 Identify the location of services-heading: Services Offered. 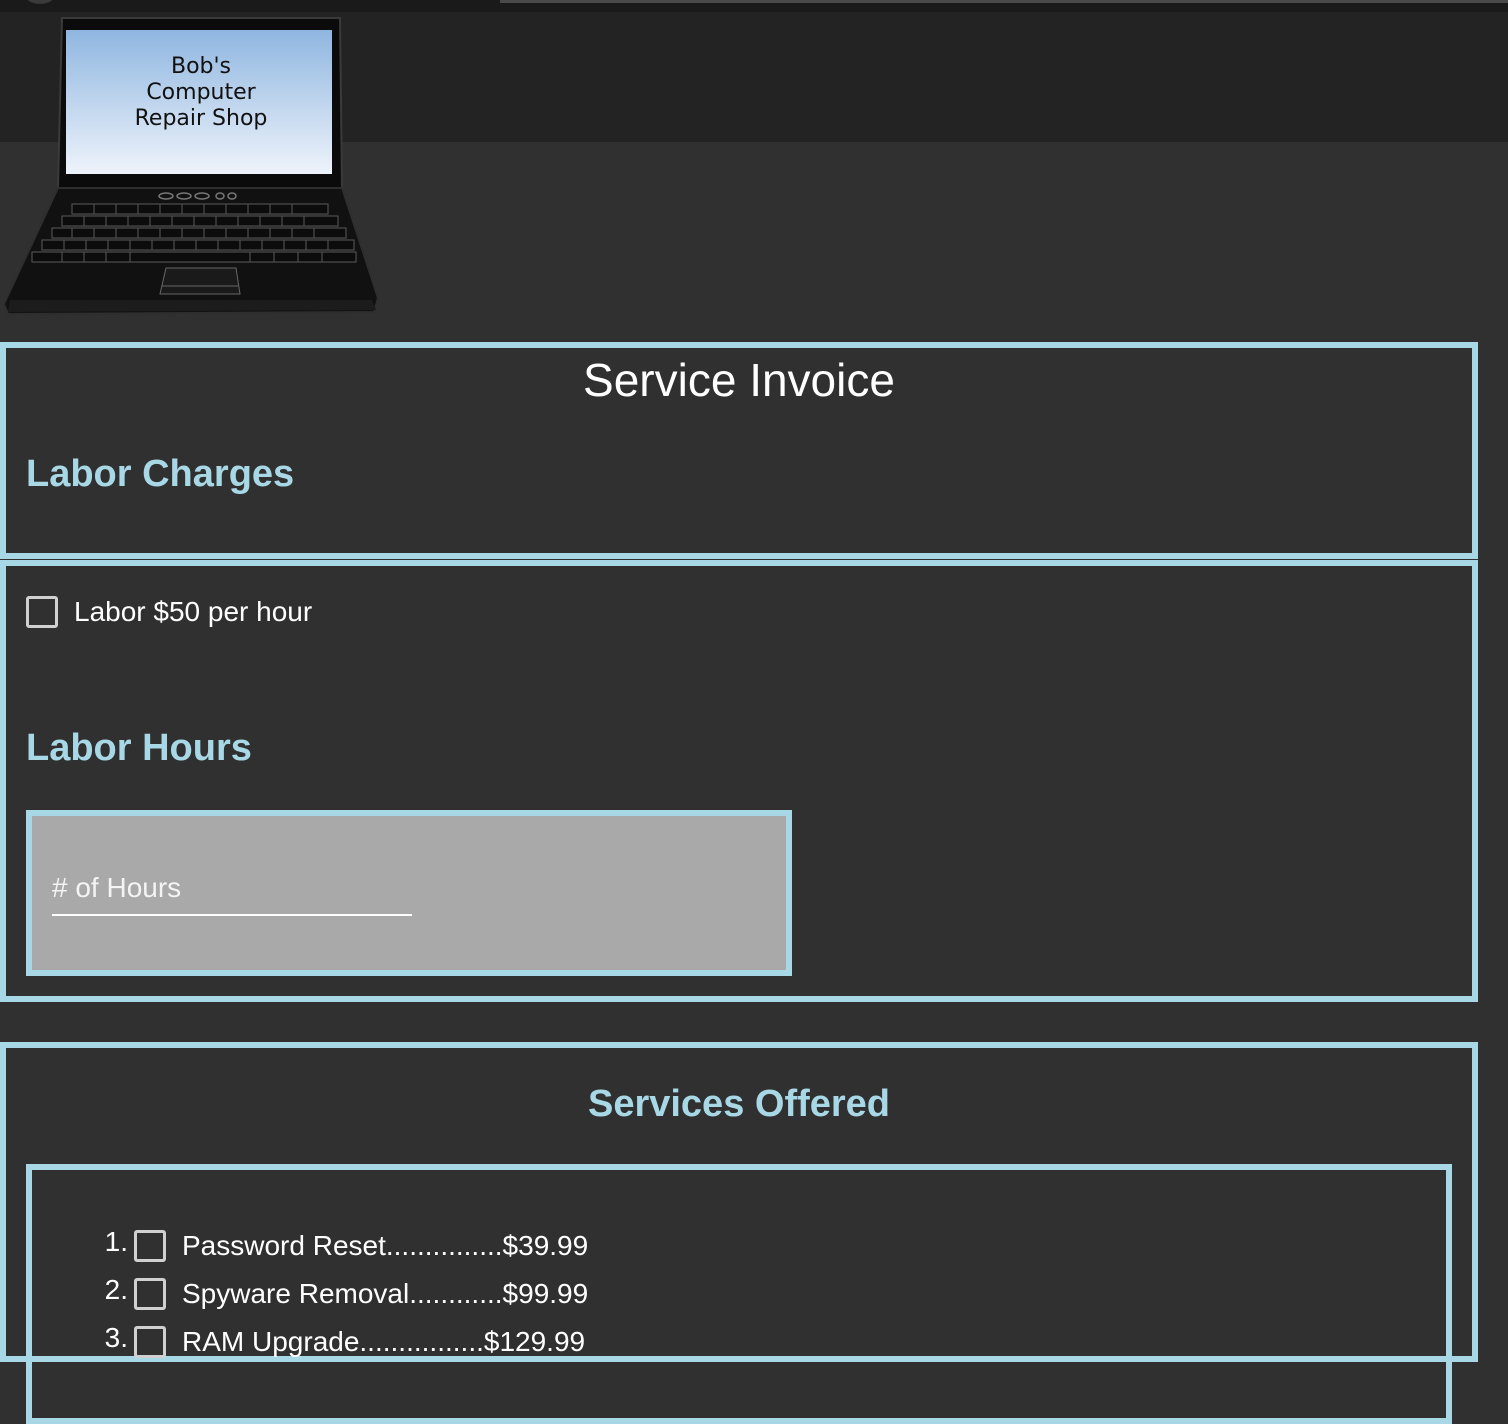
(739, 1104).